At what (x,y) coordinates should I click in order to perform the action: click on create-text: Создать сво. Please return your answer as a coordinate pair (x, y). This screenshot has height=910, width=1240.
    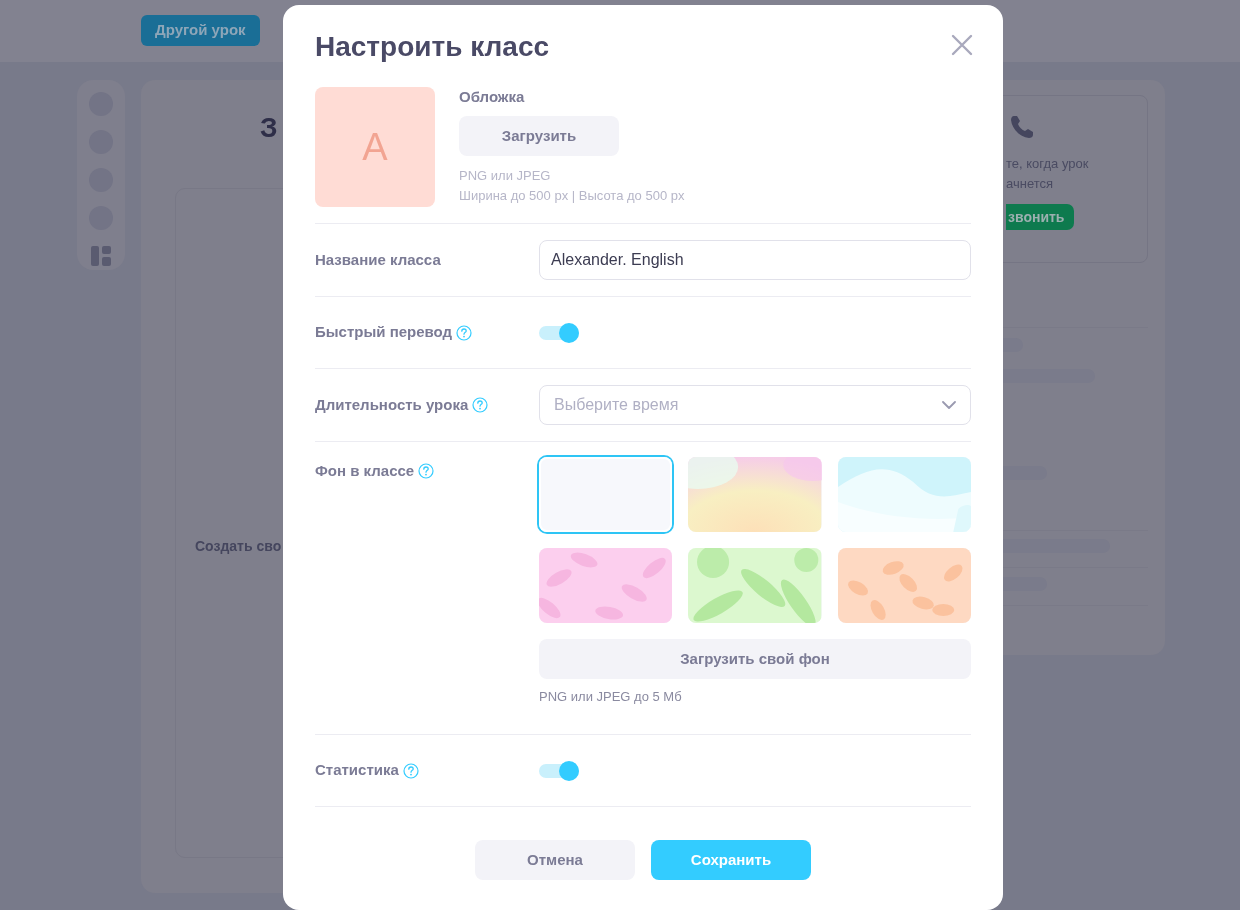
    Looking at the image, I should click on (239, 546).